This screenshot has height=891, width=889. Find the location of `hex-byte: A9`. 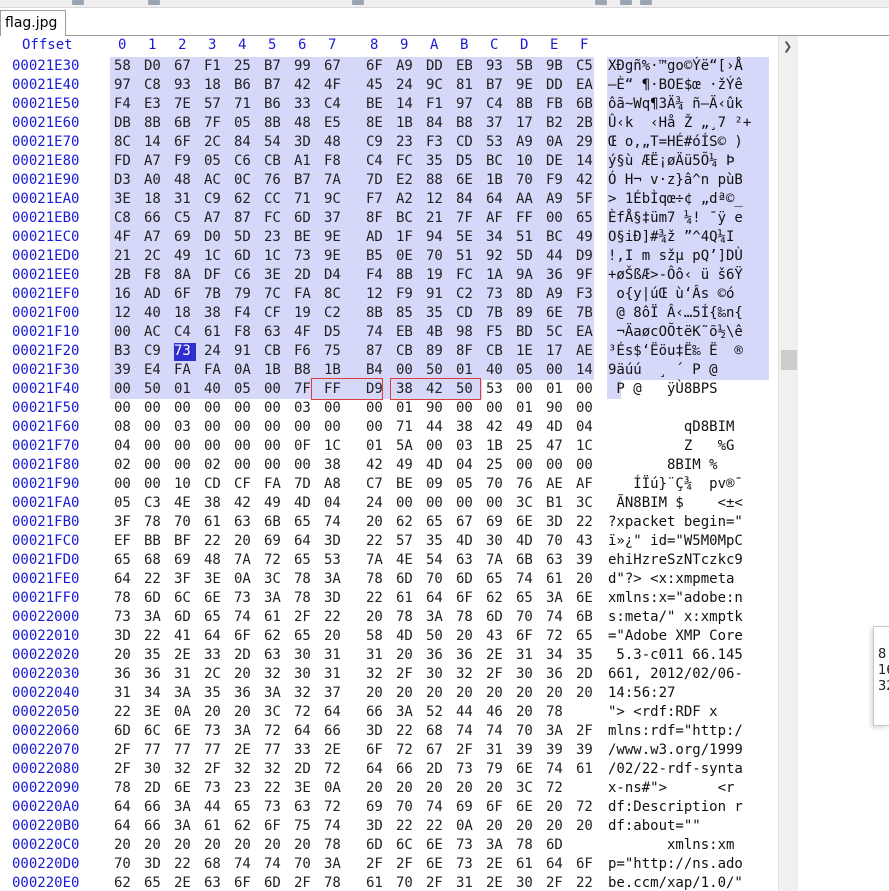

hex-byte: A9 is located at coordinates (557, 200).